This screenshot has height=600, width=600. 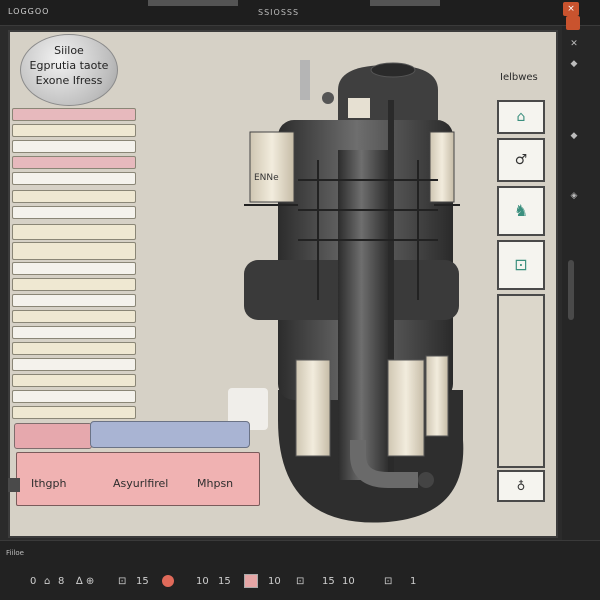 I want to click on badge-line-1: Siiloe, so click(x=69, y=50).